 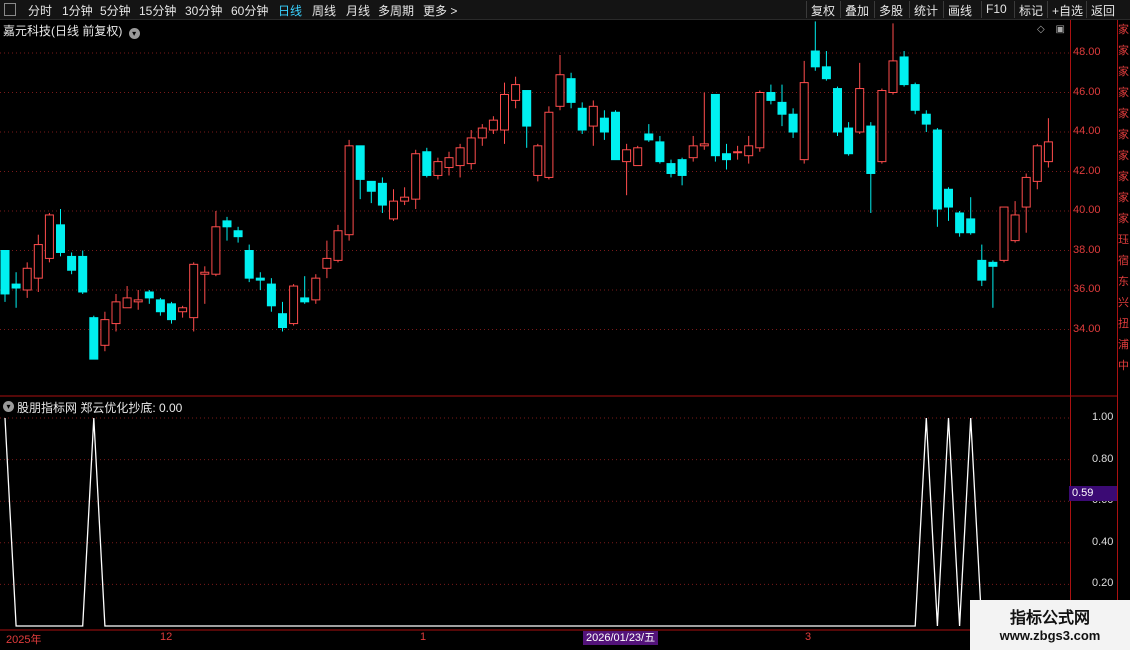 I want to click on stock-list-item: 中, so click(x=1124, y=366).